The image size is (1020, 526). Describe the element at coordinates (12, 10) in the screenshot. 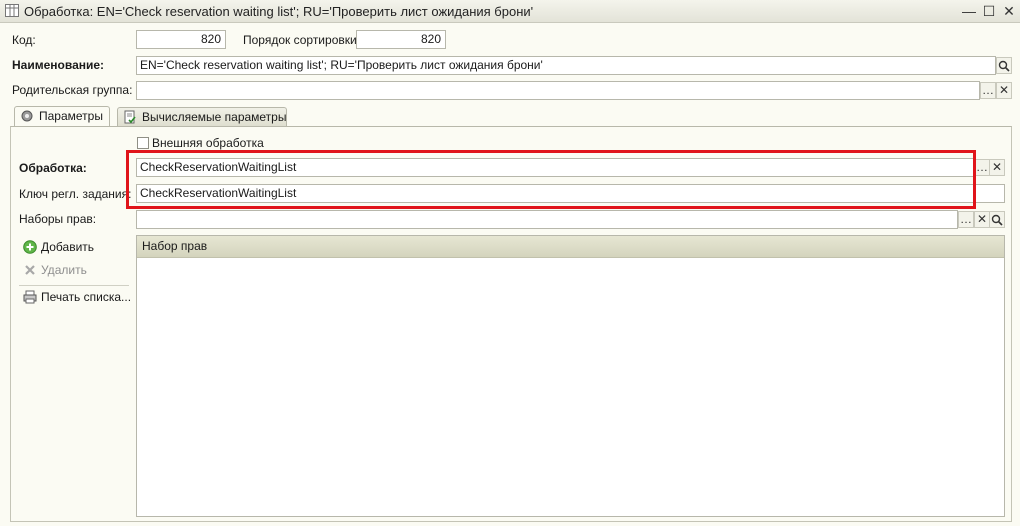

I see `table-icon` at that location.